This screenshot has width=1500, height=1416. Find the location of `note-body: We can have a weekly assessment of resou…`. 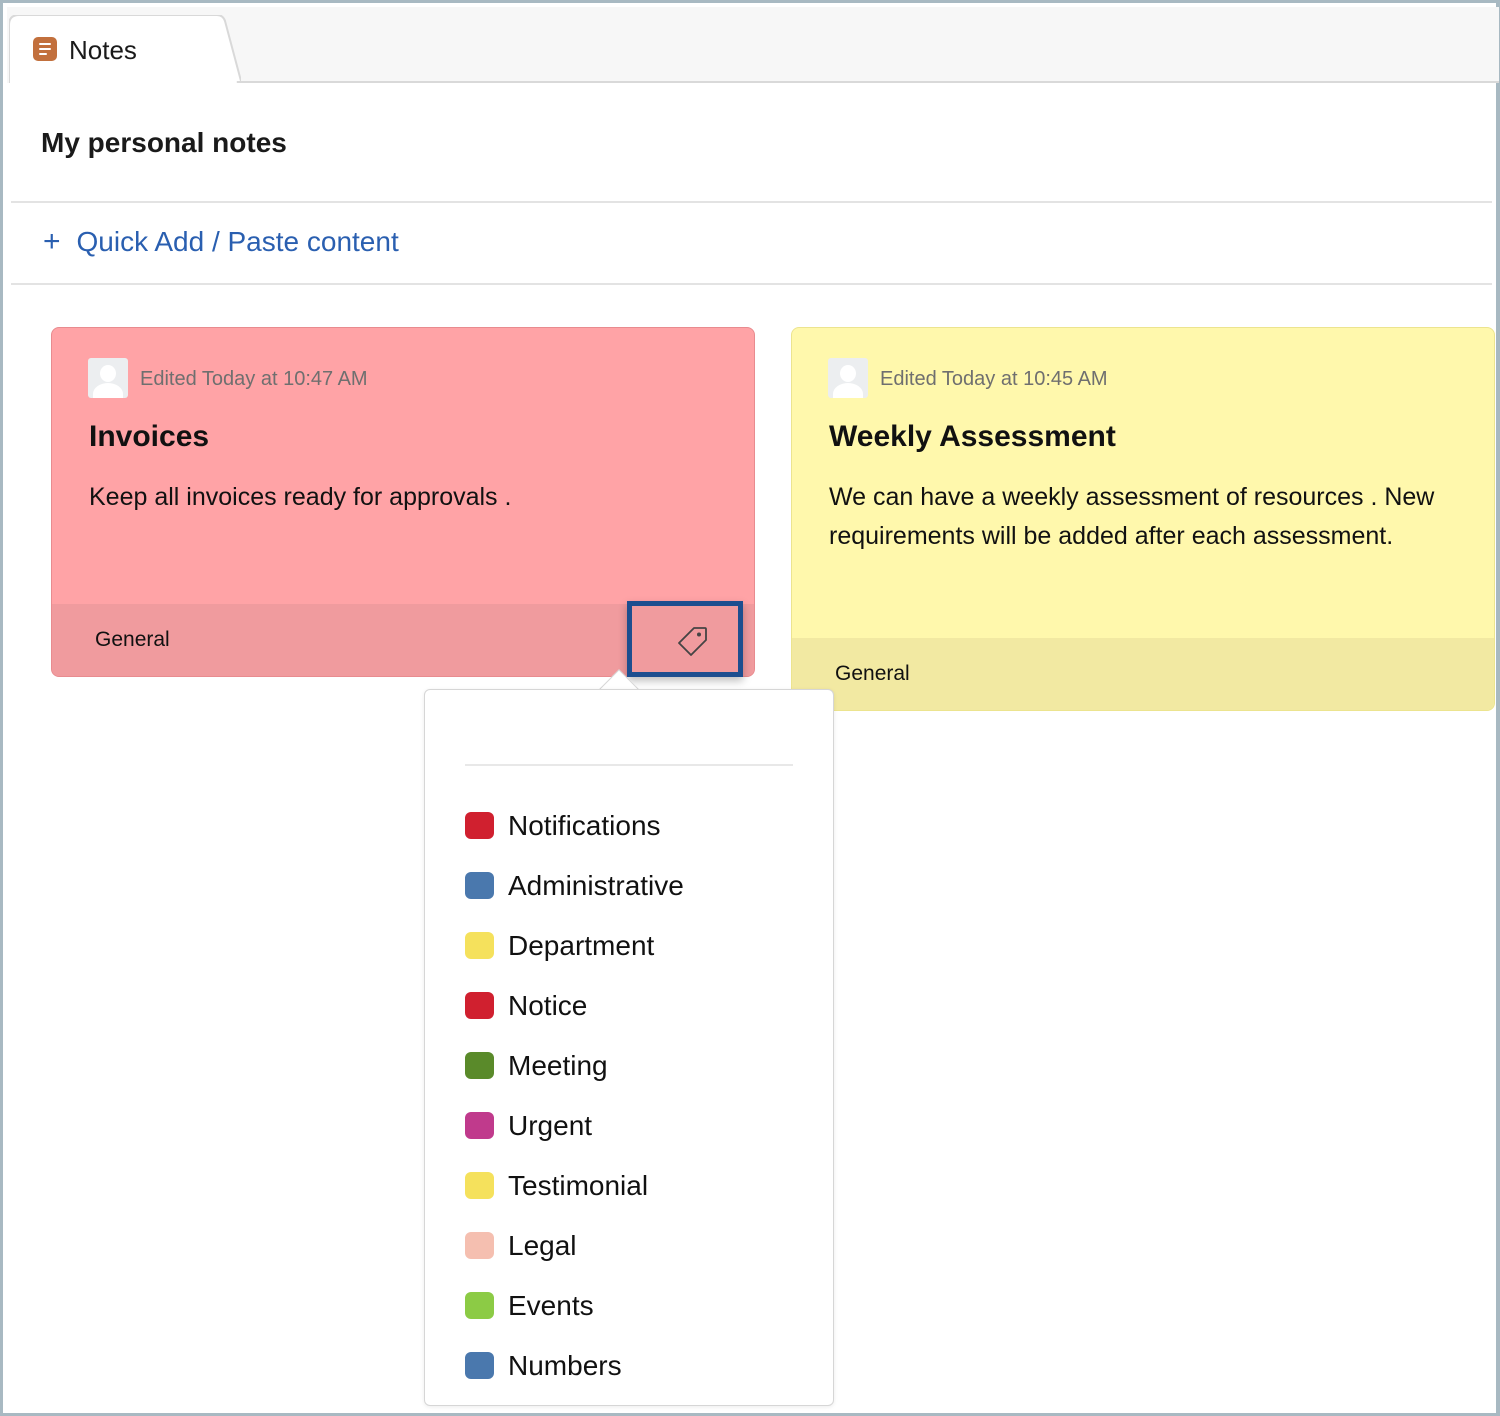

note-body: We can have a weekly assessment of resou… is located at coordinates (1132, 516).